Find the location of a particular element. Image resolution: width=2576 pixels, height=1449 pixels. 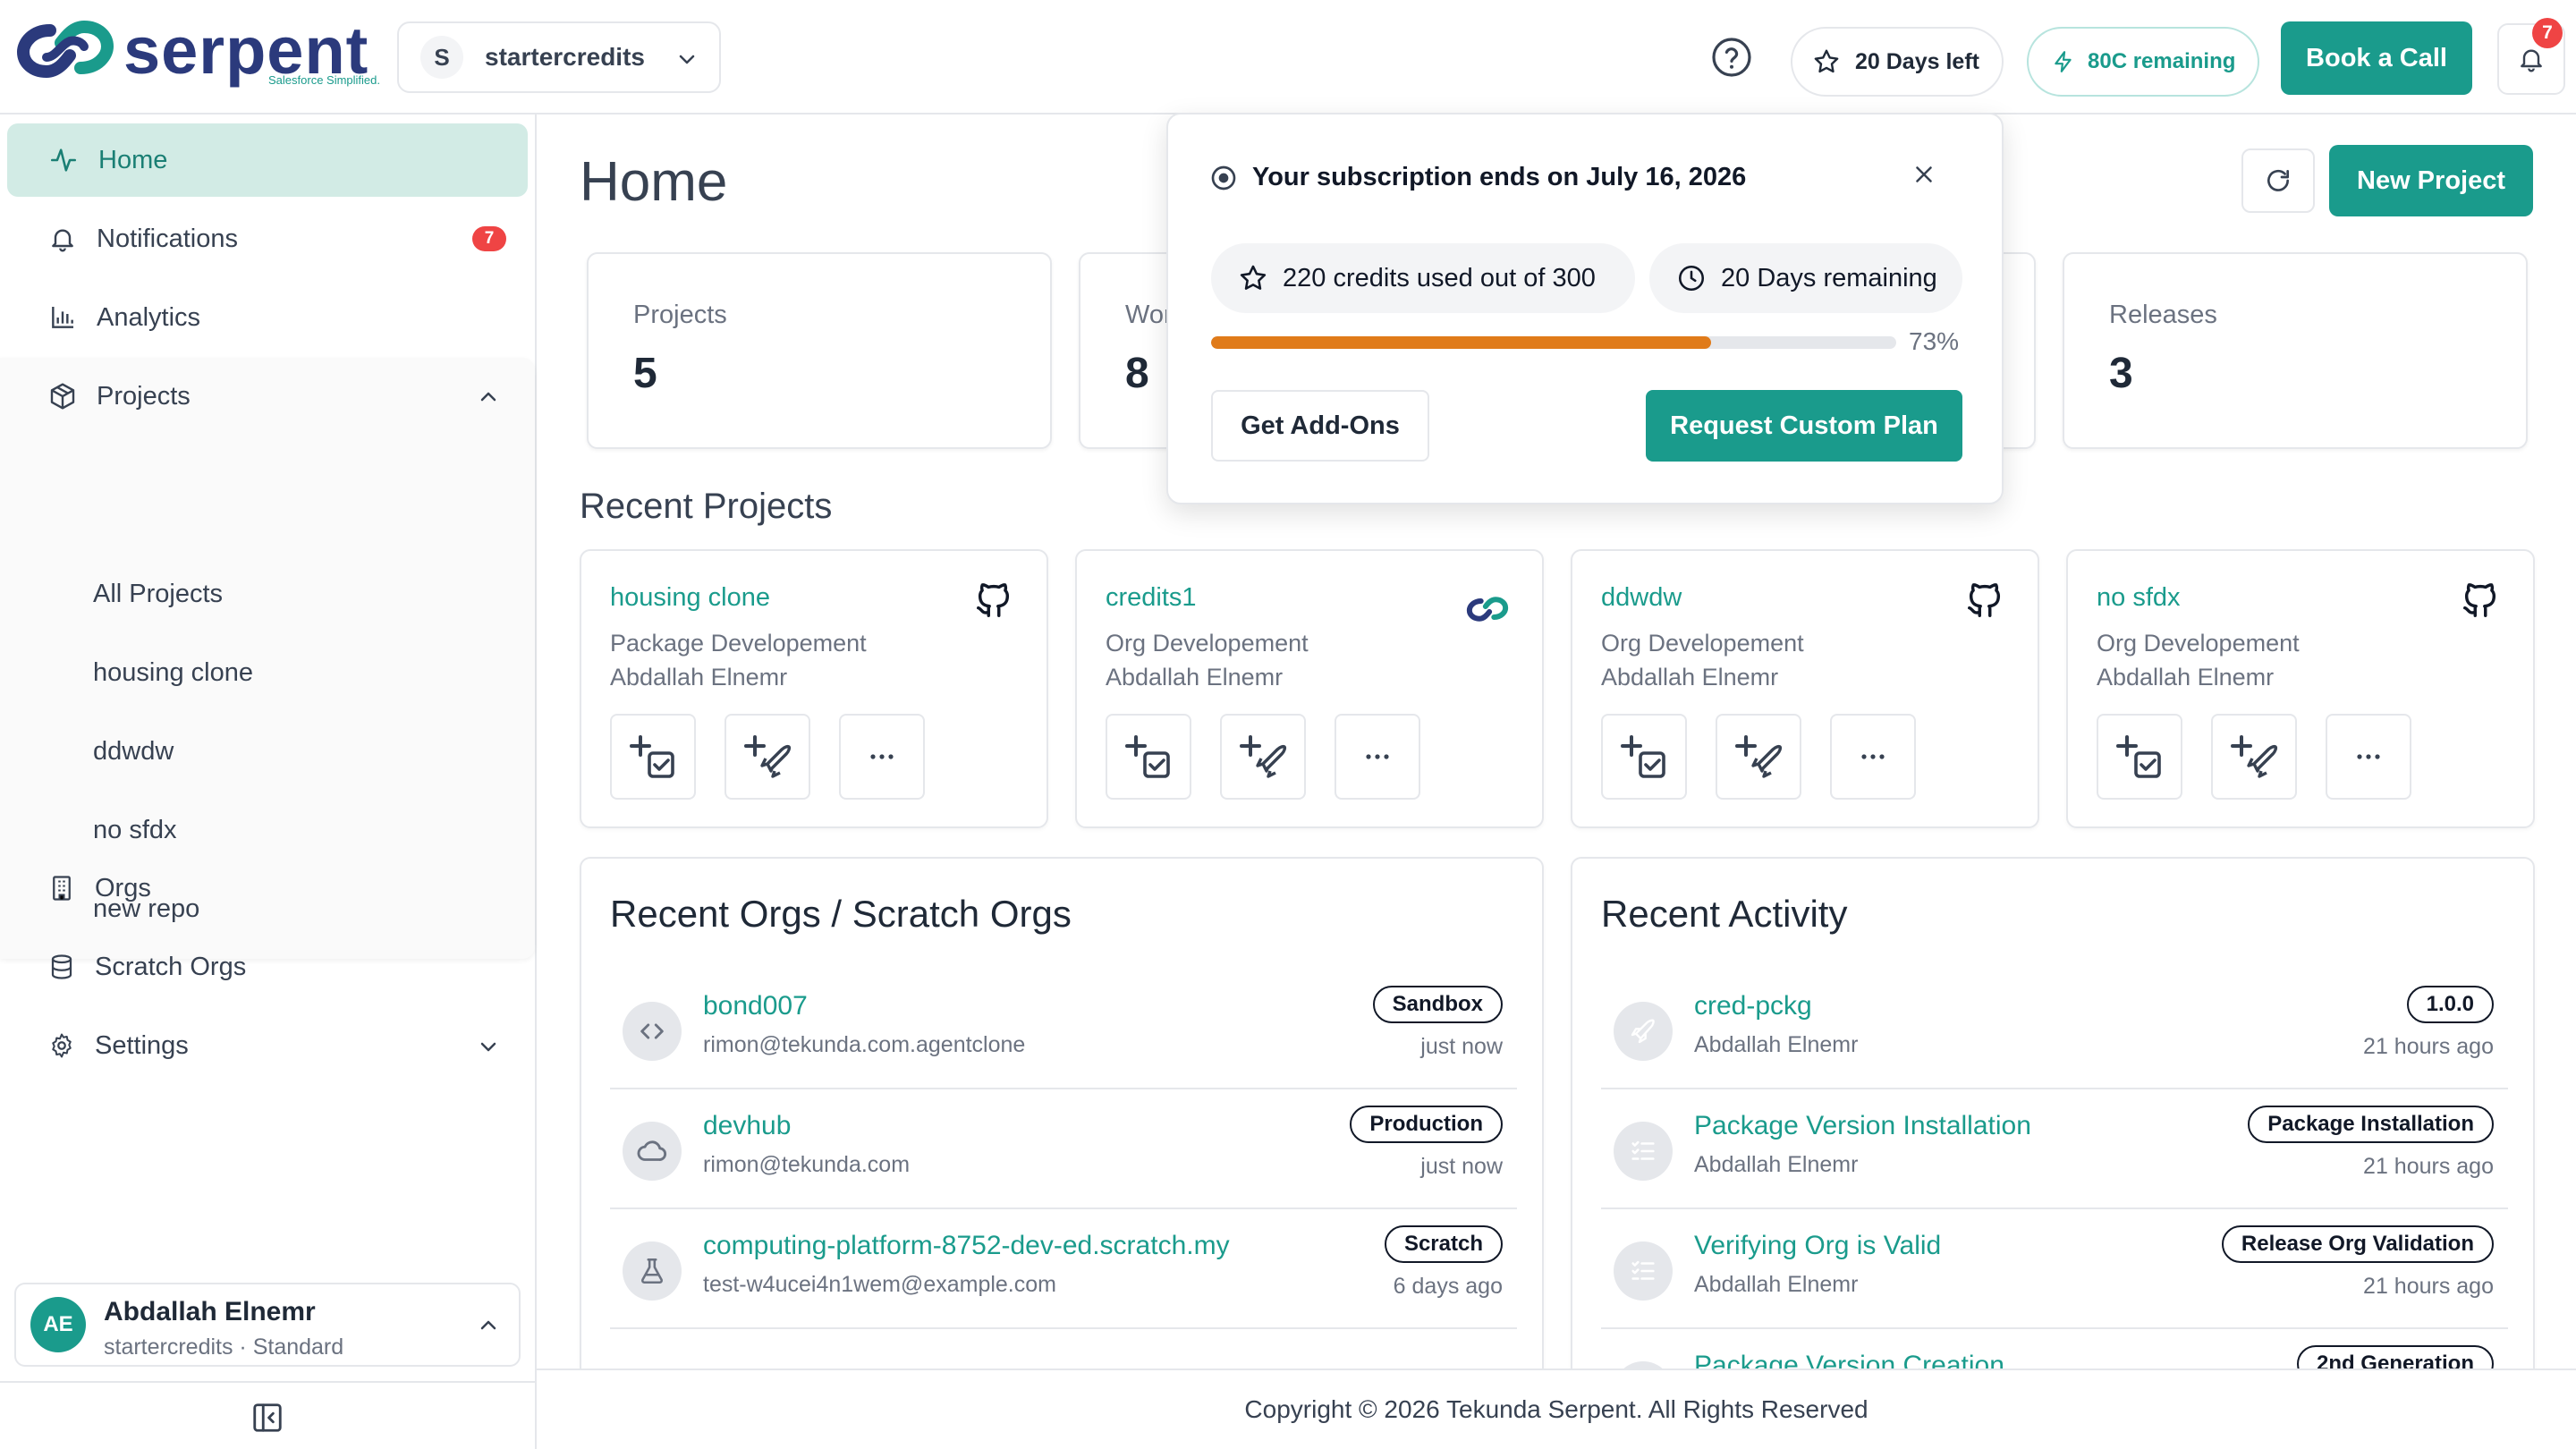

row-icon-wrap is located at coordinates (652, 1031).